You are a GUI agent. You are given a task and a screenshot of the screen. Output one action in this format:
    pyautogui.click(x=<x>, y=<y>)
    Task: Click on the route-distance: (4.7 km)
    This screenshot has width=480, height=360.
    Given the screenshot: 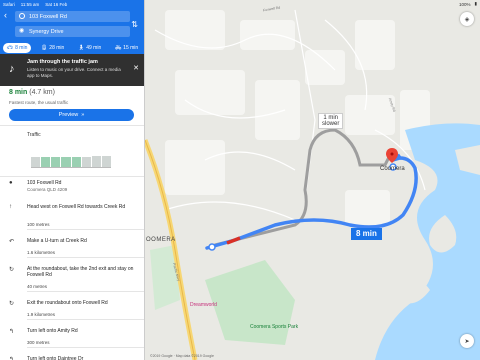 What is the action you would take?
    pyautogui.click(x=42, y=92)
    